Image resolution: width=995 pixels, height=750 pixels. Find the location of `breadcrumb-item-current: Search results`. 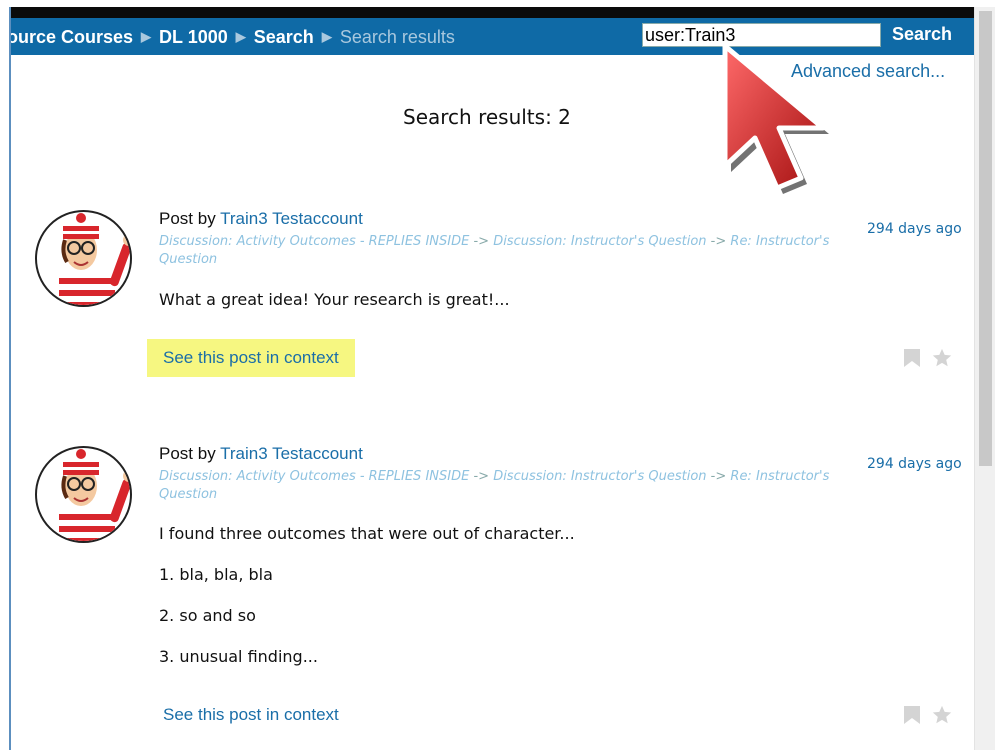

breadcrumb-item-current: Search results is located at coordinates (397, 37).